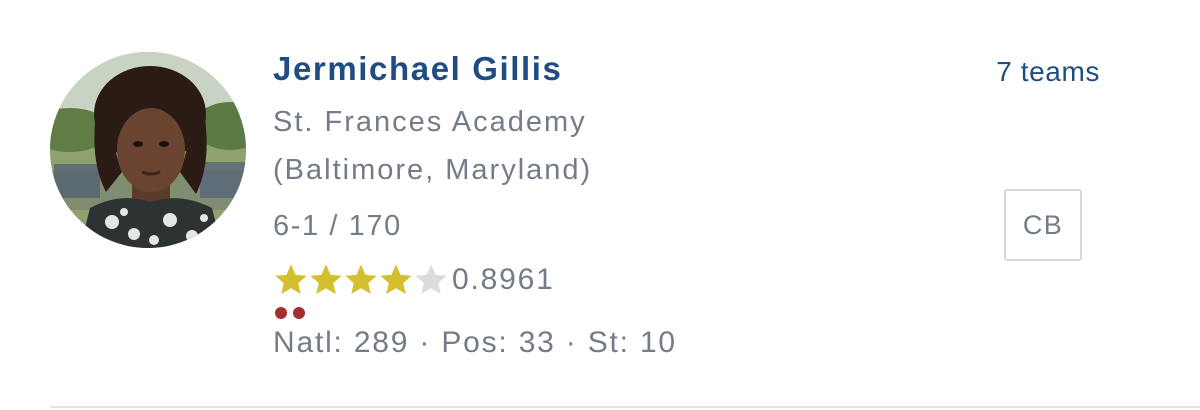  Describe the element at coordinates (1048, 72) in the screenshot. I see `teams-link: 7 teams` at that location.